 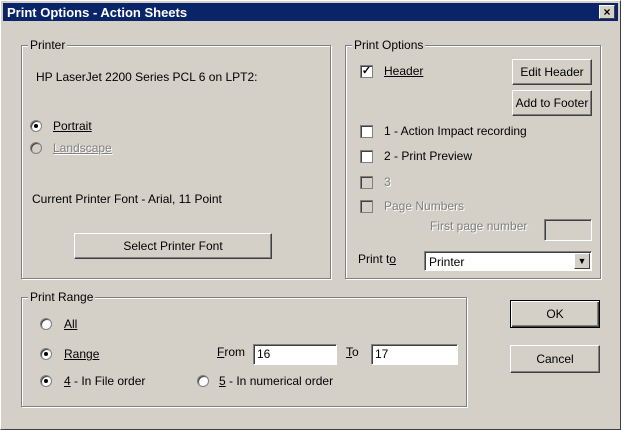 I want to click on cancel-button: Cancel, so click(x=555, y=359).